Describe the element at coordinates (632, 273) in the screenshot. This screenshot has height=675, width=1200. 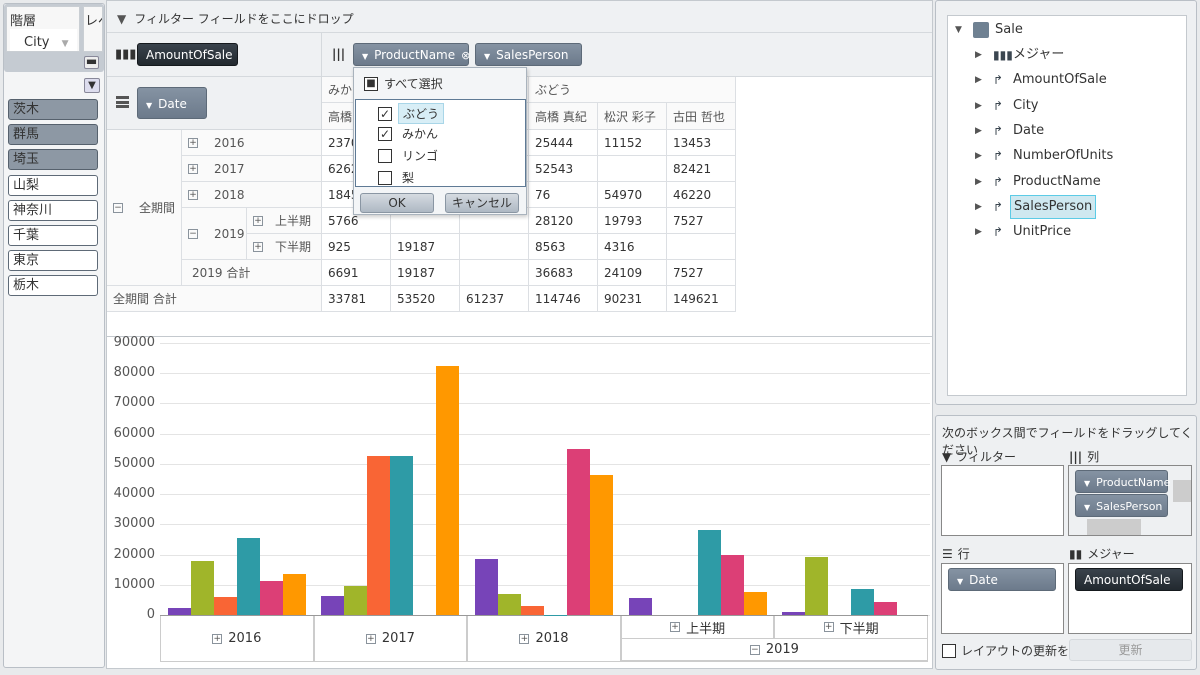
I see `data-cell: 24109` at that location.